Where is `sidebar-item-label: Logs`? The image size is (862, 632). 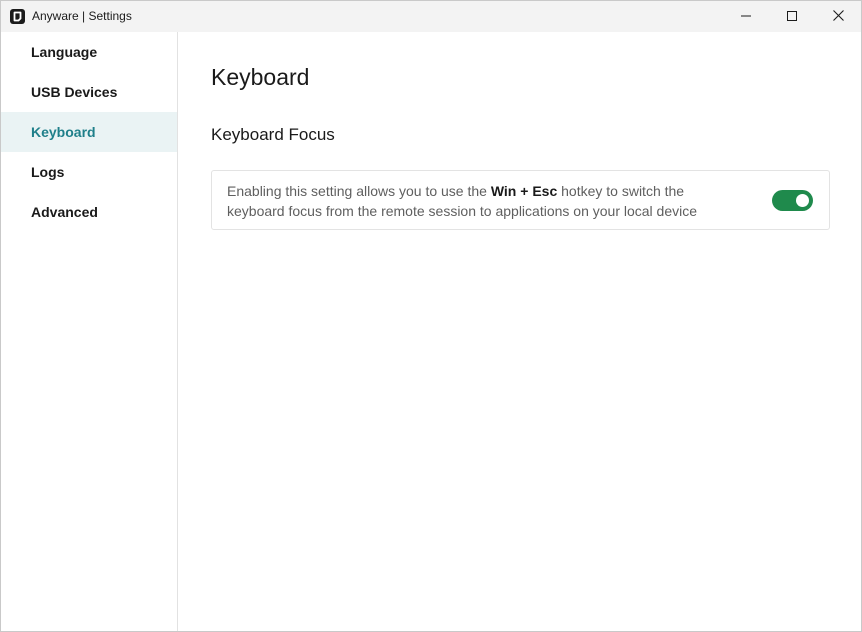 sidebar-item-label: Logs is located at coordinates (48, 172).